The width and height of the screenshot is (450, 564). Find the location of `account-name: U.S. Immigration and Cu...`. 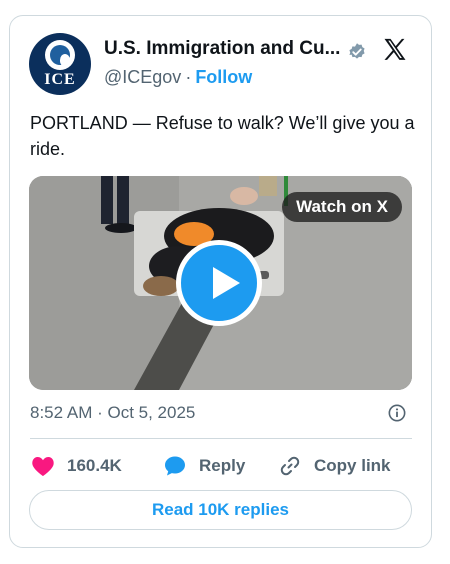

account-name: U.S. Immigration and Cu... is located at coordinates (222, 49).